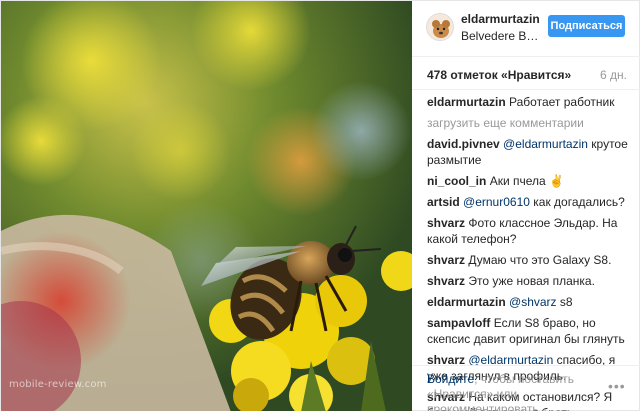 This screenshot has width=640, height=411. I want to click on comment-mention: @ernur0610, so click(496, 202).